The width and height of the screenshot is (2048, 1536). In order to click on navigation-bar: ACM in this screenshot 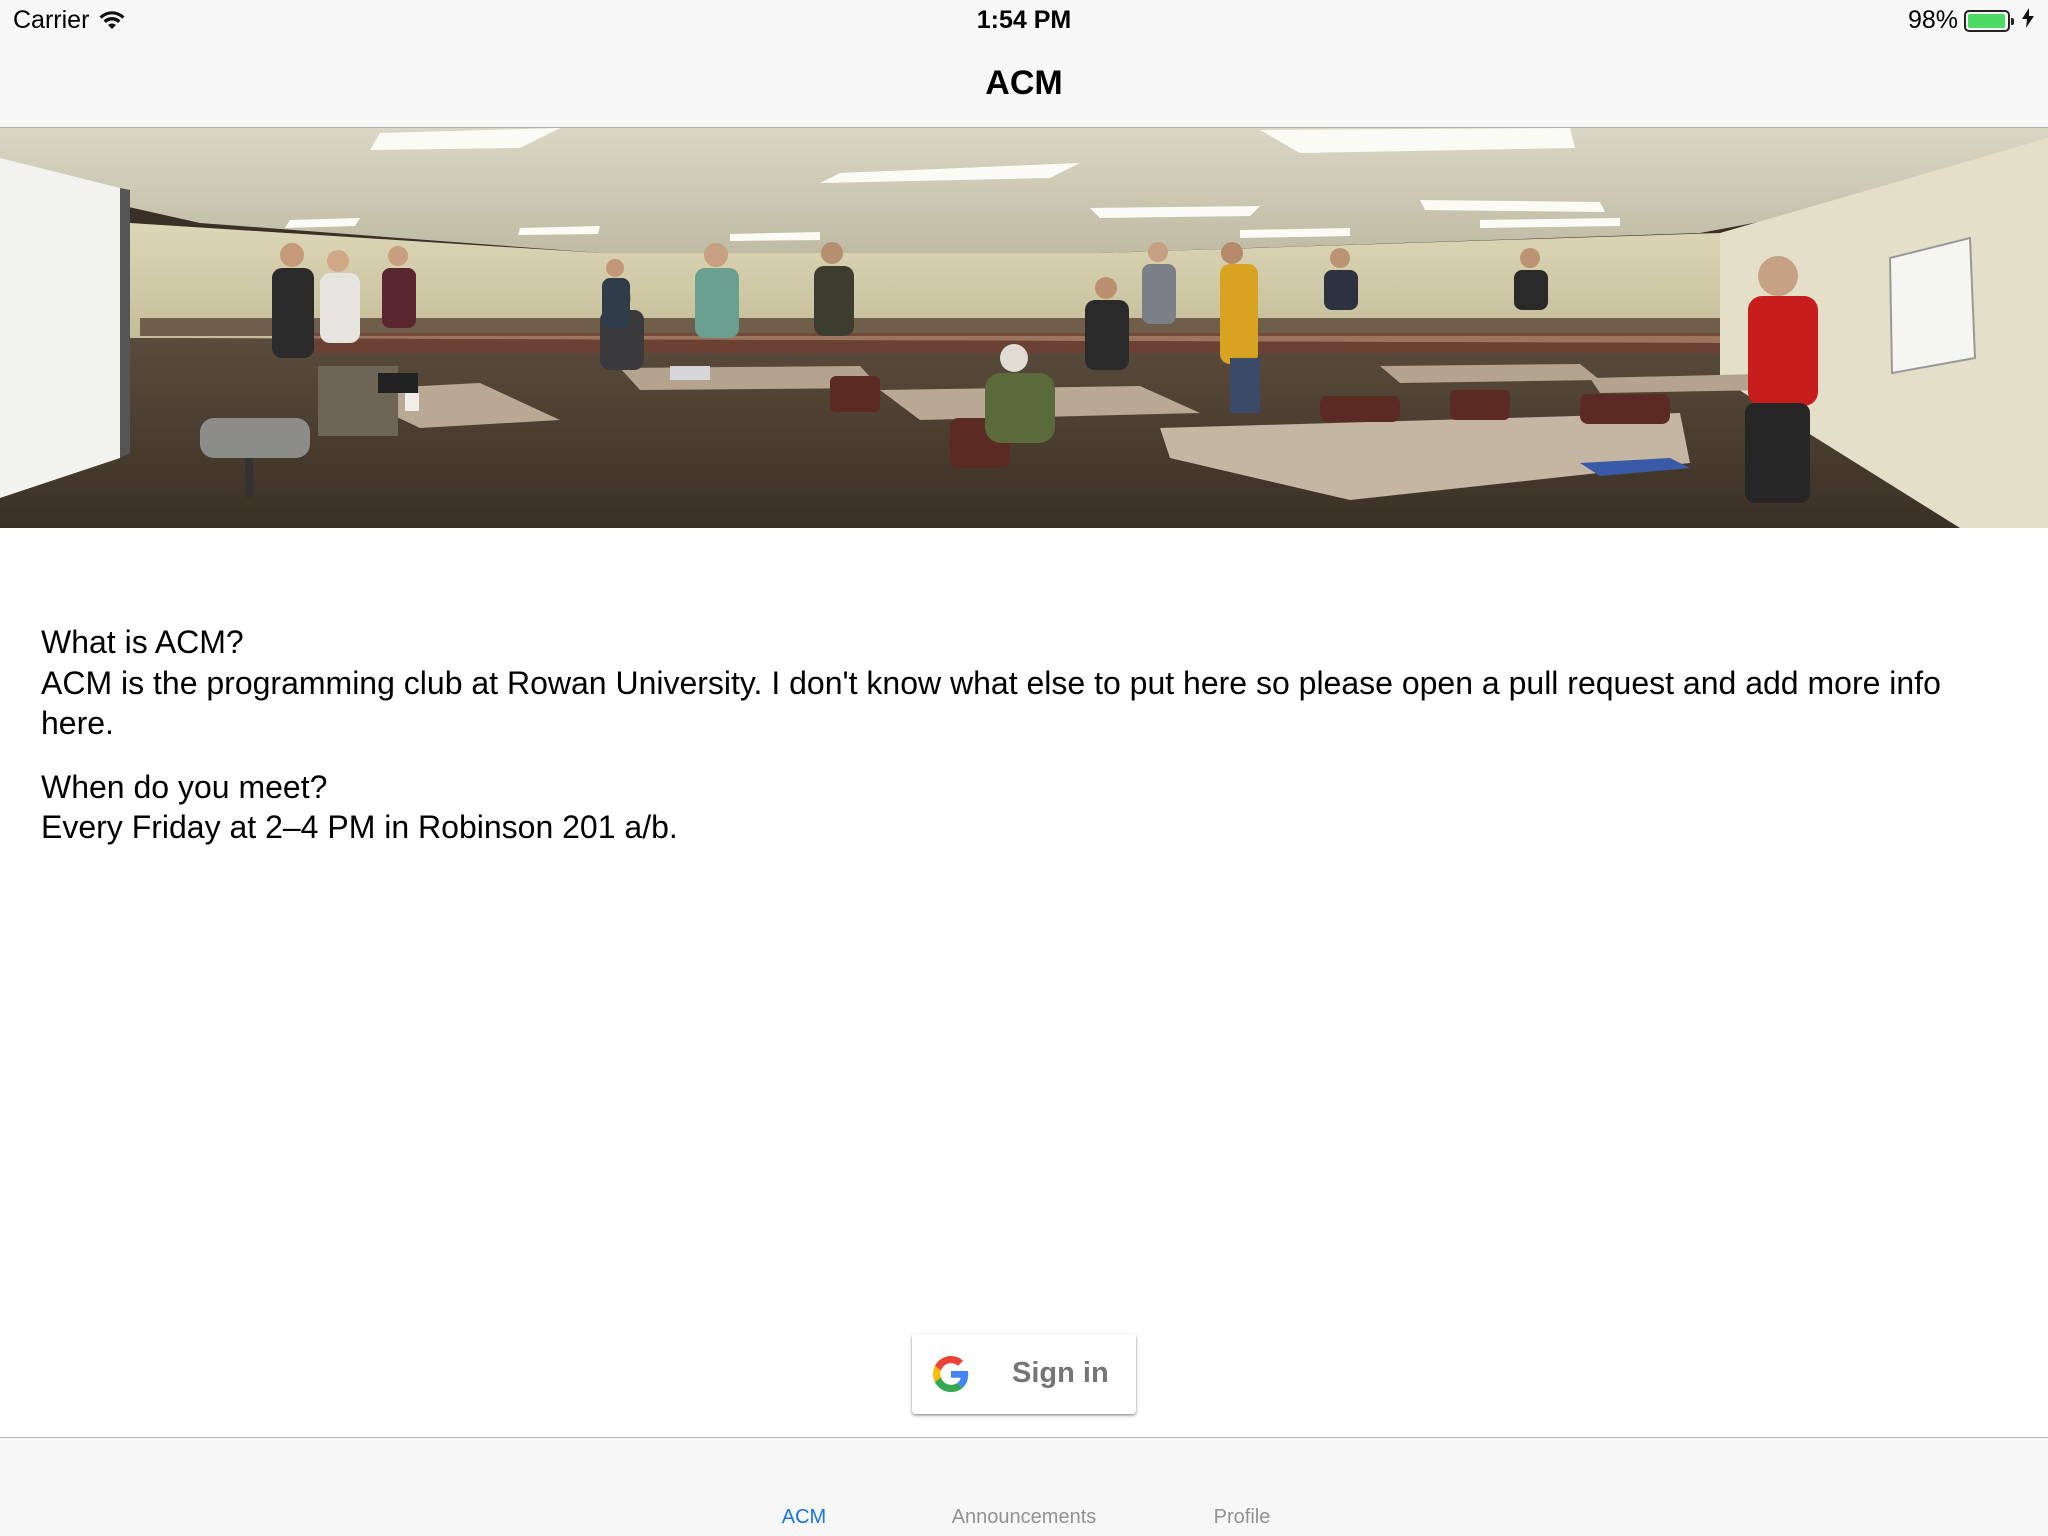, I will do `click(1024, 85)`.